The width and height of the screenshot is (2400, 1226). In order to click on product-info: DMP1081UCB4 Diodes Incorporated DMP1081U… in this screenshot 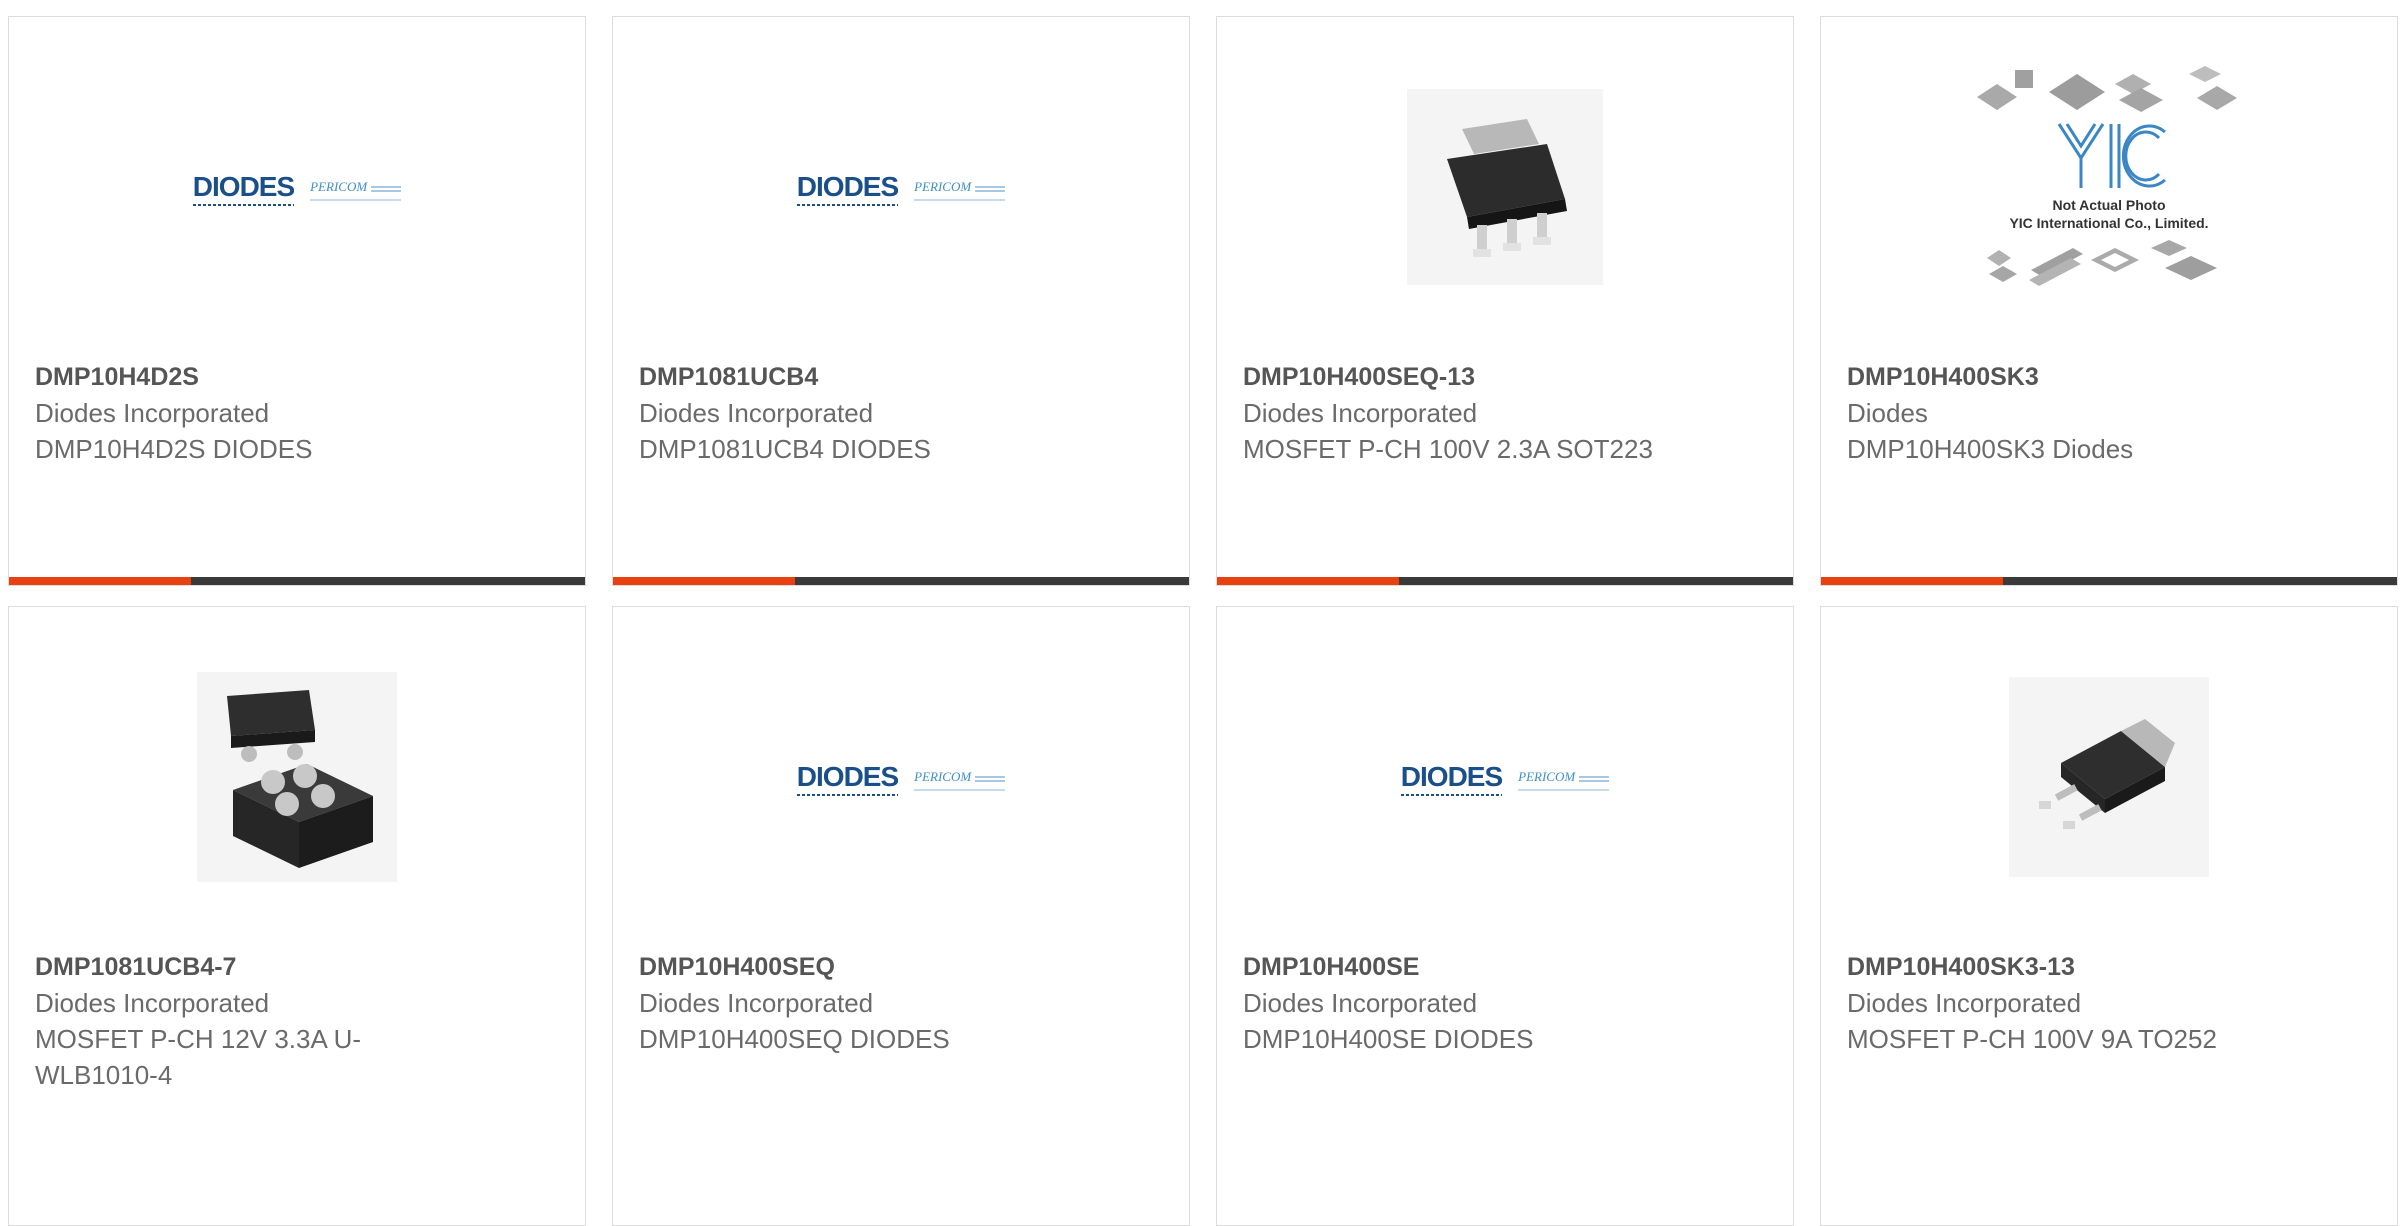, I will do `click(854, 413)`.